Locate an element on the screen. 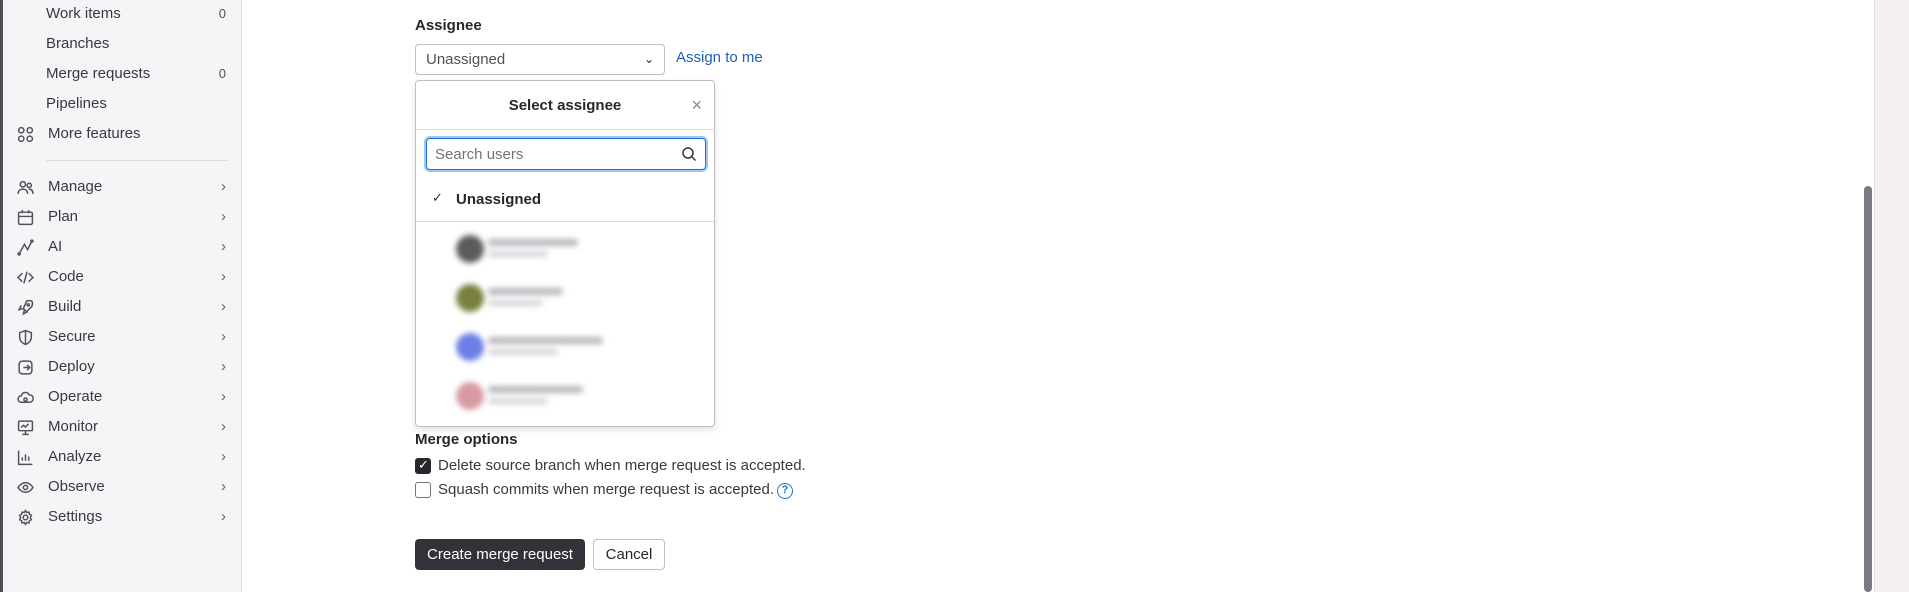 This screenshot has width=1909, height=592. rocket-icon is located at coordinates (25, 307).